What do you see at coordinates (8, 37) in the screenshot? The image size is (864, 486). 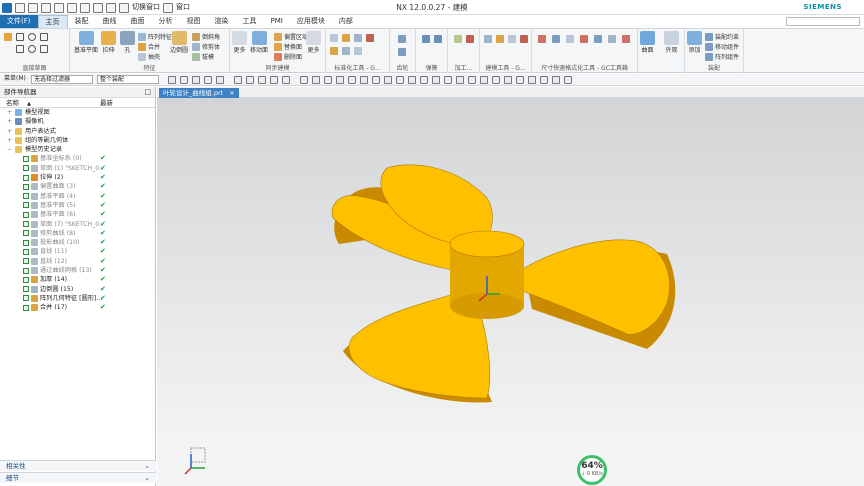 I see `sketch-icon` at bounding box center [8, 37].